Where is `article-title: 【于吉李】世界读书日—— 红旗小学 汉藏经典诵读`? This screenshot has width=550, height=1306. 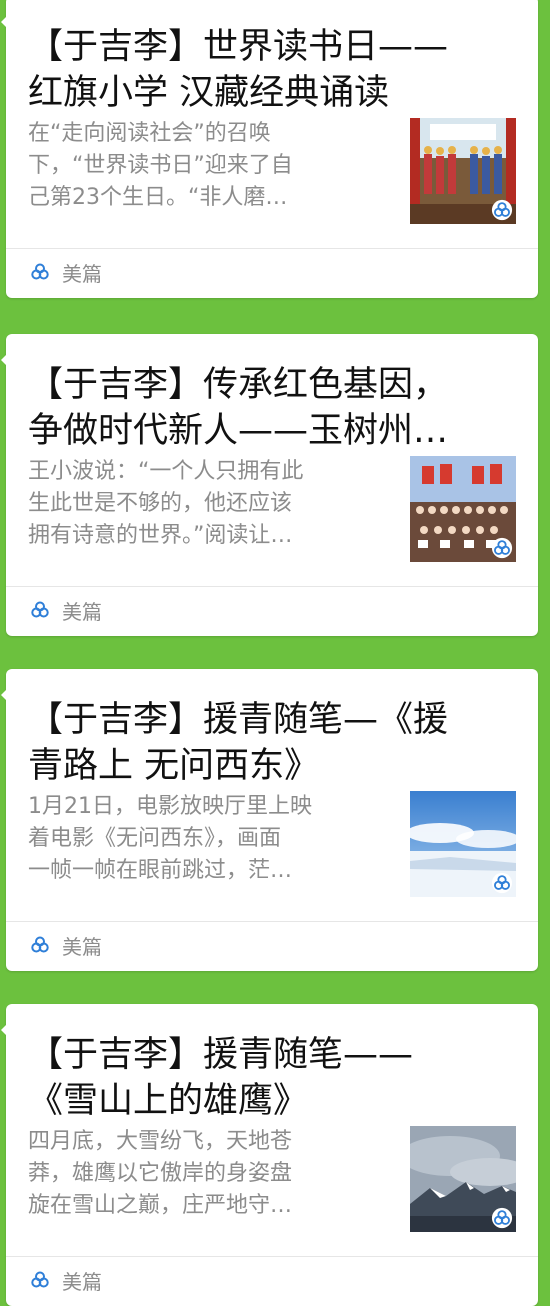 article-title: 【于吉李】世界读书日—— 红旗小学 汉藏经典诵读 is located at coordinates (238, 70).